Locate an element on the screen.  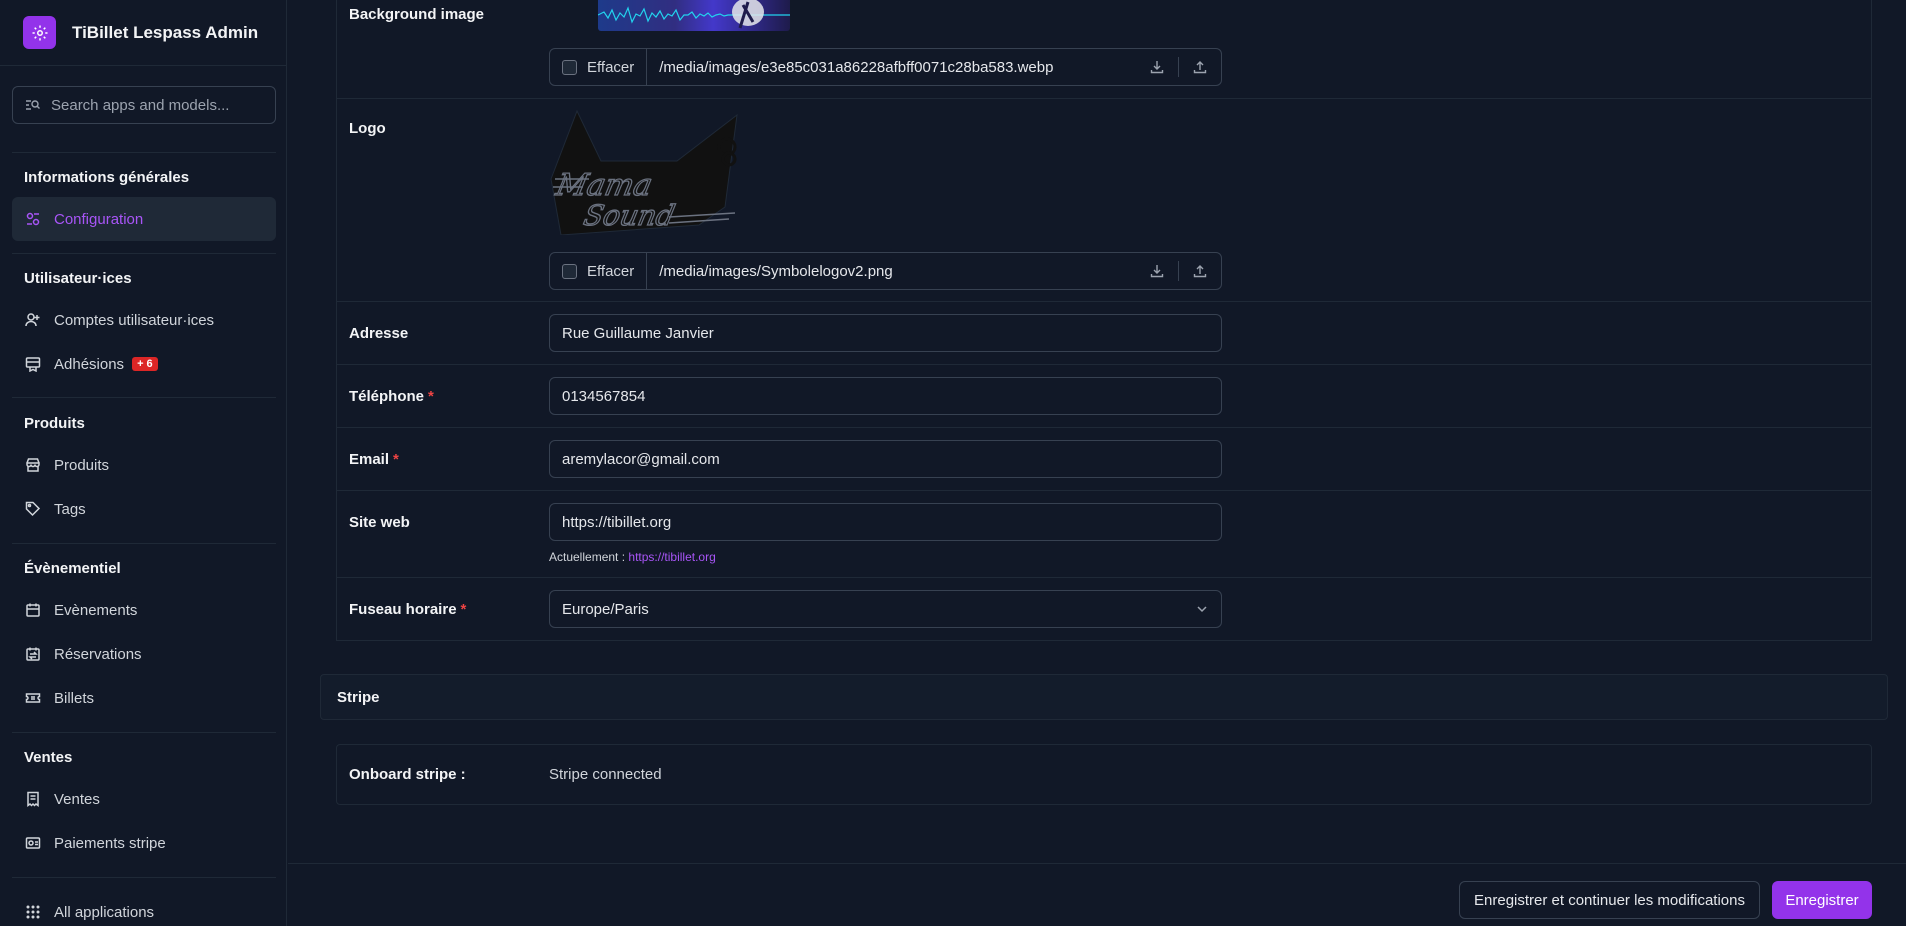
background-image-clear: Effacer is located at coordinates (599, 67).